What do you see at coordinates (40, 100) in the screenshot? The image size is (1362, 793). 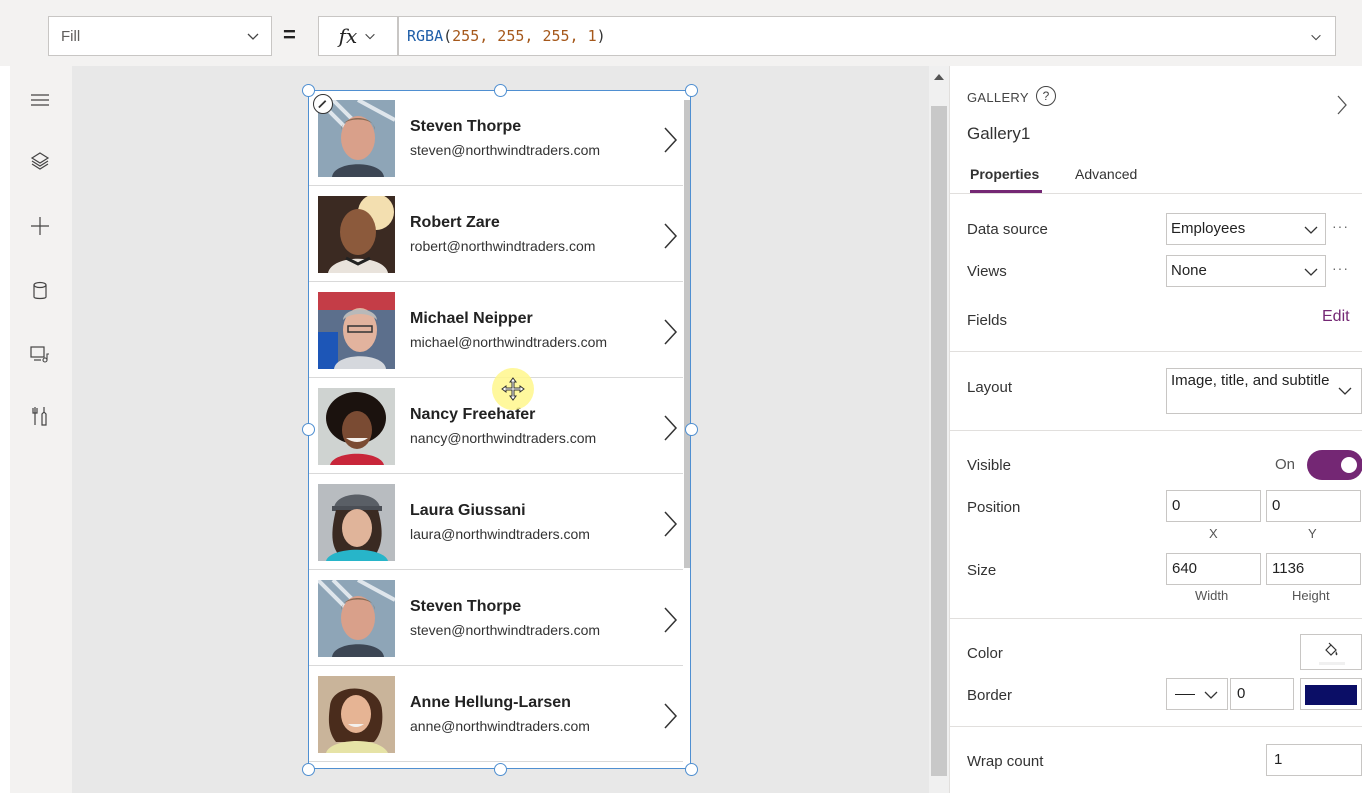 I see `menu-icon` at bounding box center [40, 100].